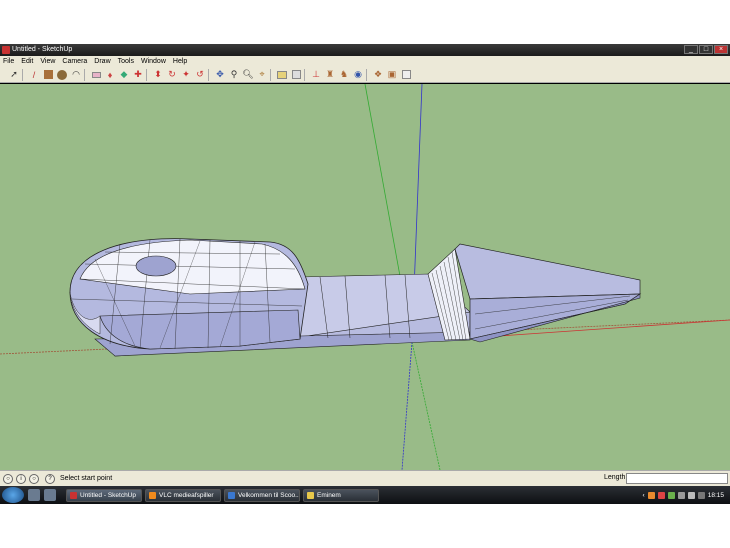 This screenshot has width=730, height=548. Describe the element at coordinates (8, 478) in the screenshot. I see `geo-location-icon: ○` at that location.